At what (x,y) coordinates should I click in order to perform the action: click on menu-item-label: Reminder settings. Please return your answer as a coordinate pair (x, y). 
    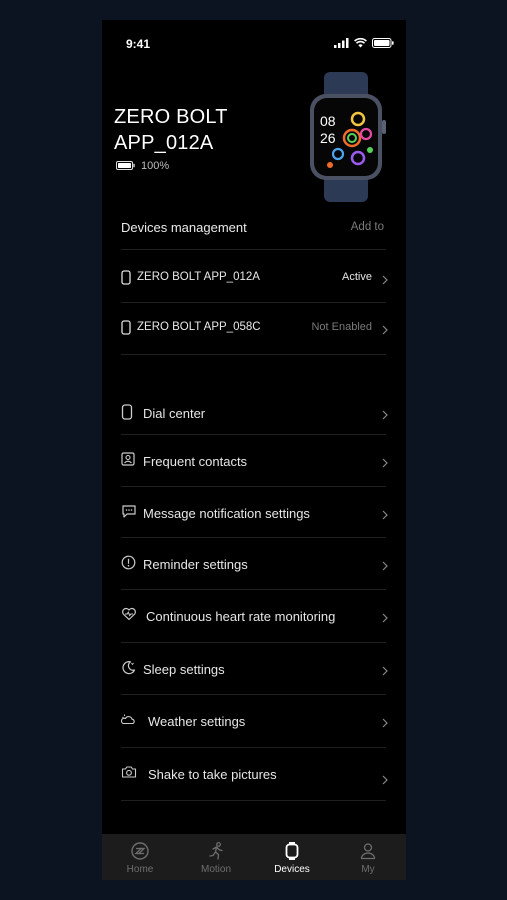
    Looking at the image, I should click on (195, 564).